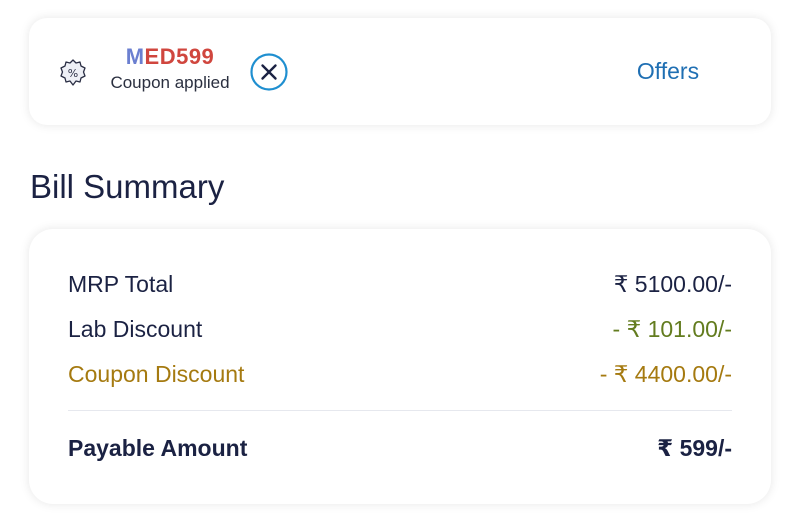  Describe the element at coordinates (665, 374) in the screenshot. I see `coupon-discount-value: - ₹ 4400.00/-` at that location.